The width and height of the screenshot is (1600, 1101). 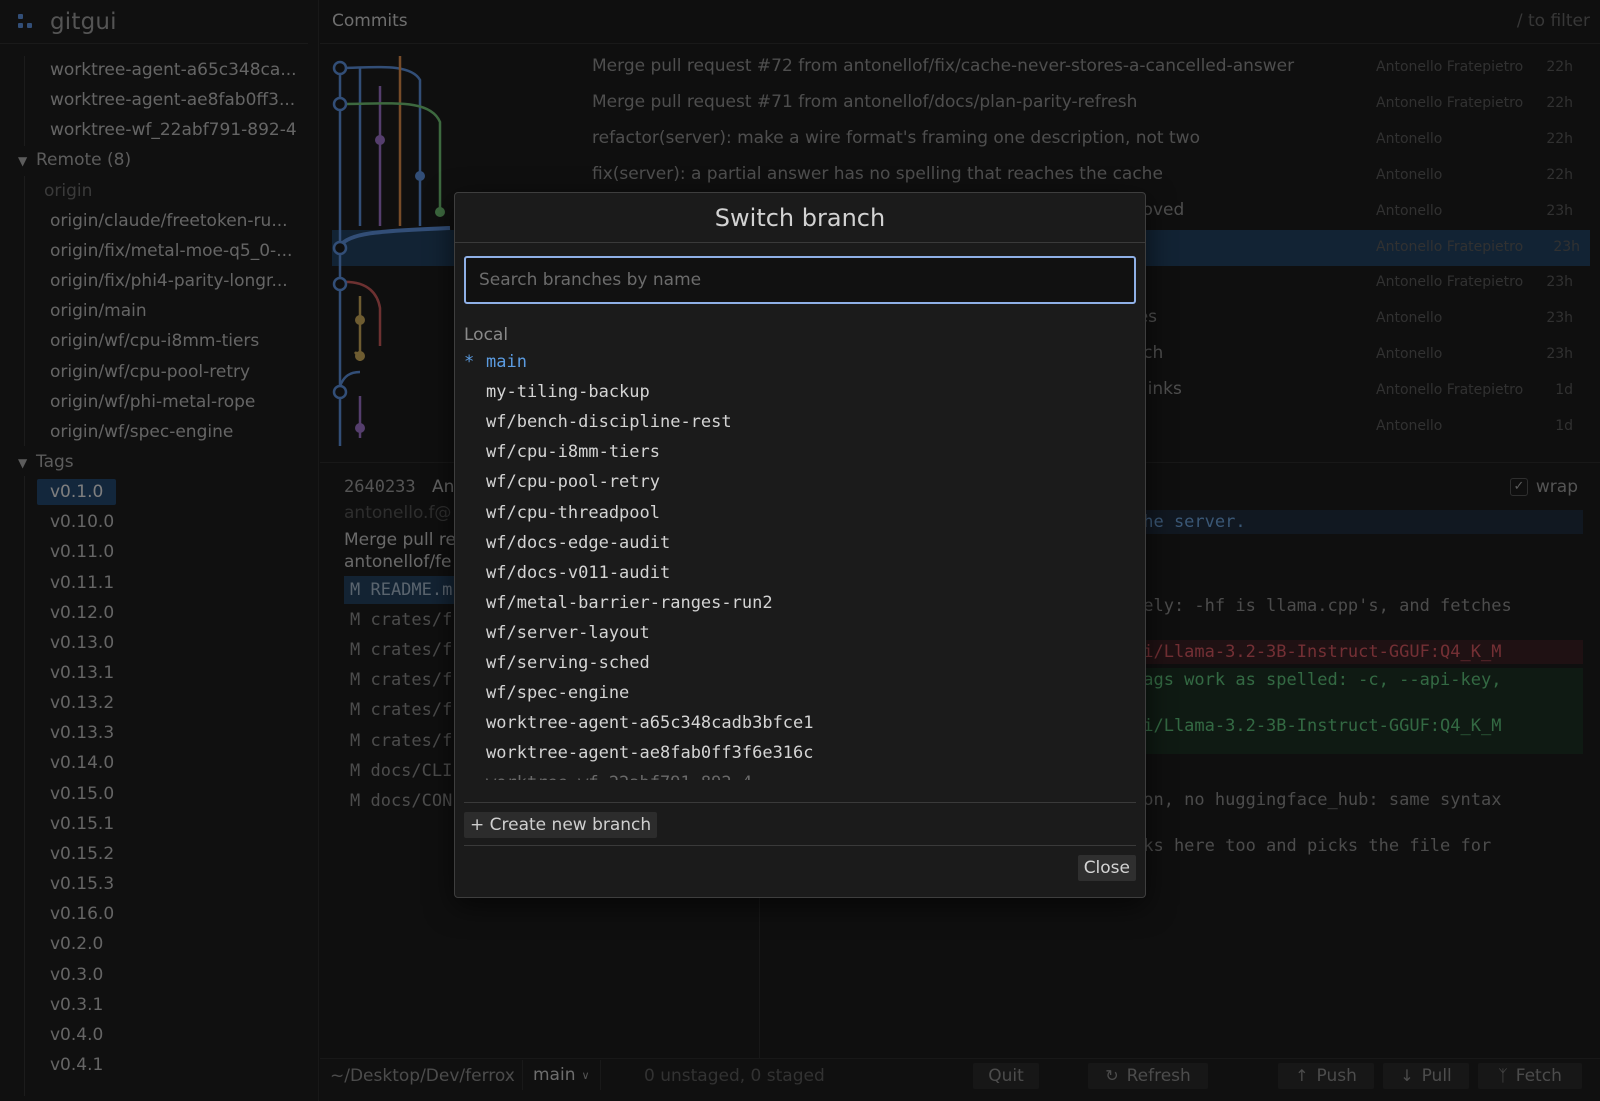 I want to click on branch-name: wf/serving-sched, so click(x=568, y=663).